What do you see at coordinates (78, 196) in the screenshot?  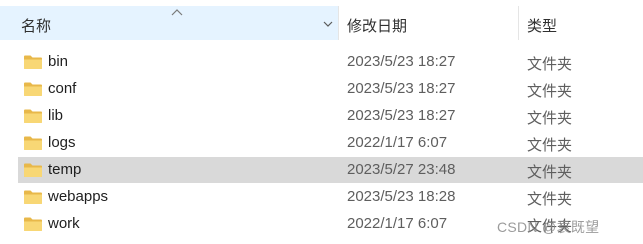 I see `file-name: webapps` at bounding box center [78, 196].